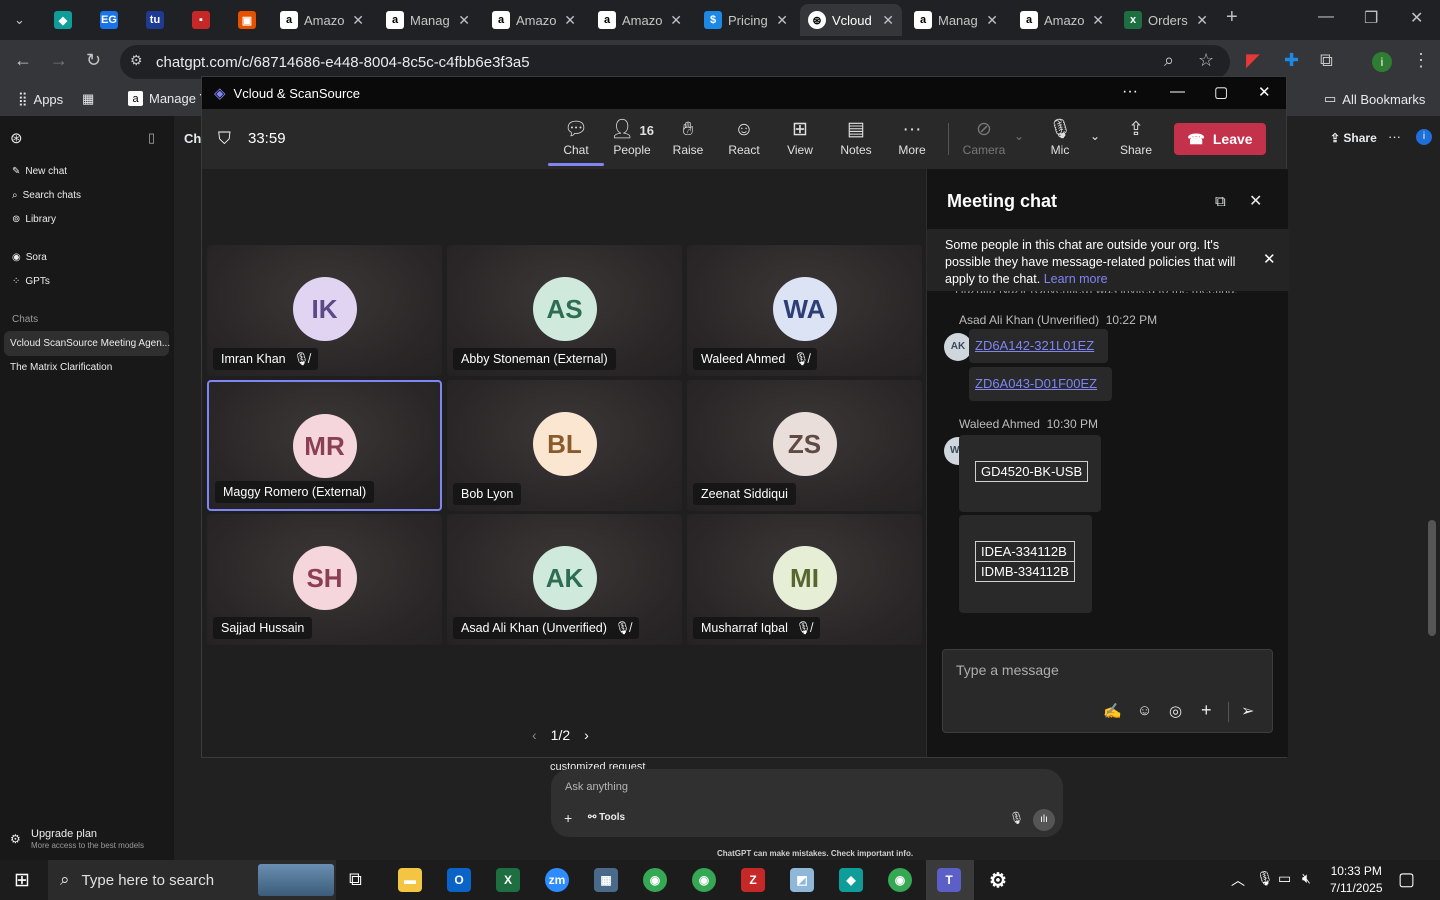 This screenshot has width=1440, height=900. I want to click on participant-tile: MI Musharraf Iqbal 🎙︎̸, so click(804, 579).